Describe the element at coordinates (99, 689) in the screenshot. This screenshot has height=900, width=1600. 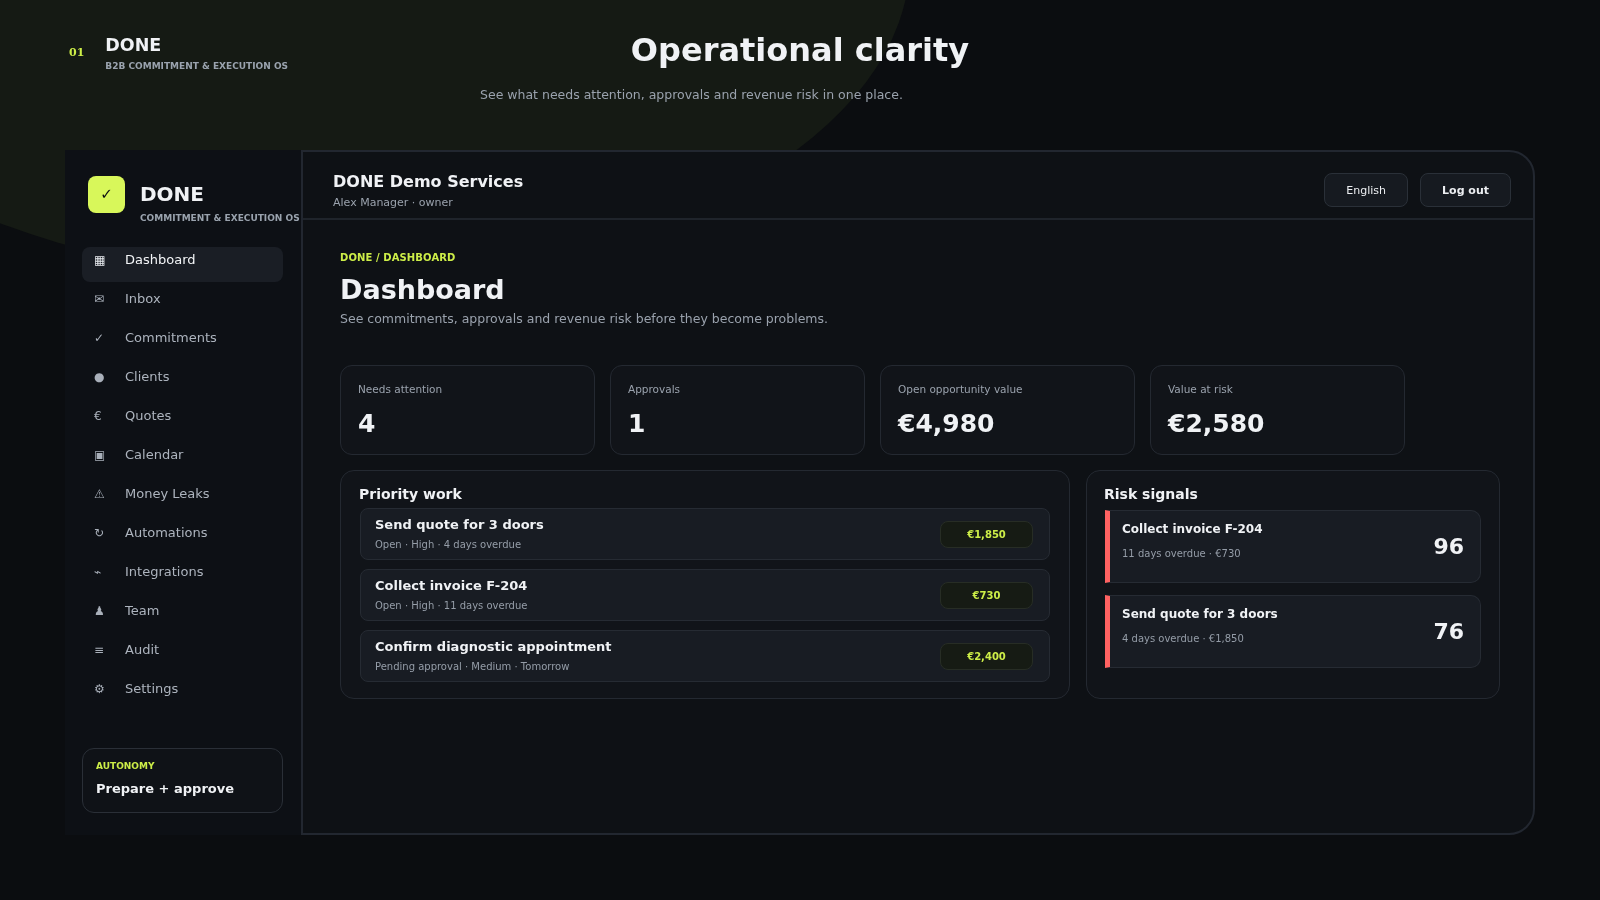
I see `gear-icon: ⚙` at that location.